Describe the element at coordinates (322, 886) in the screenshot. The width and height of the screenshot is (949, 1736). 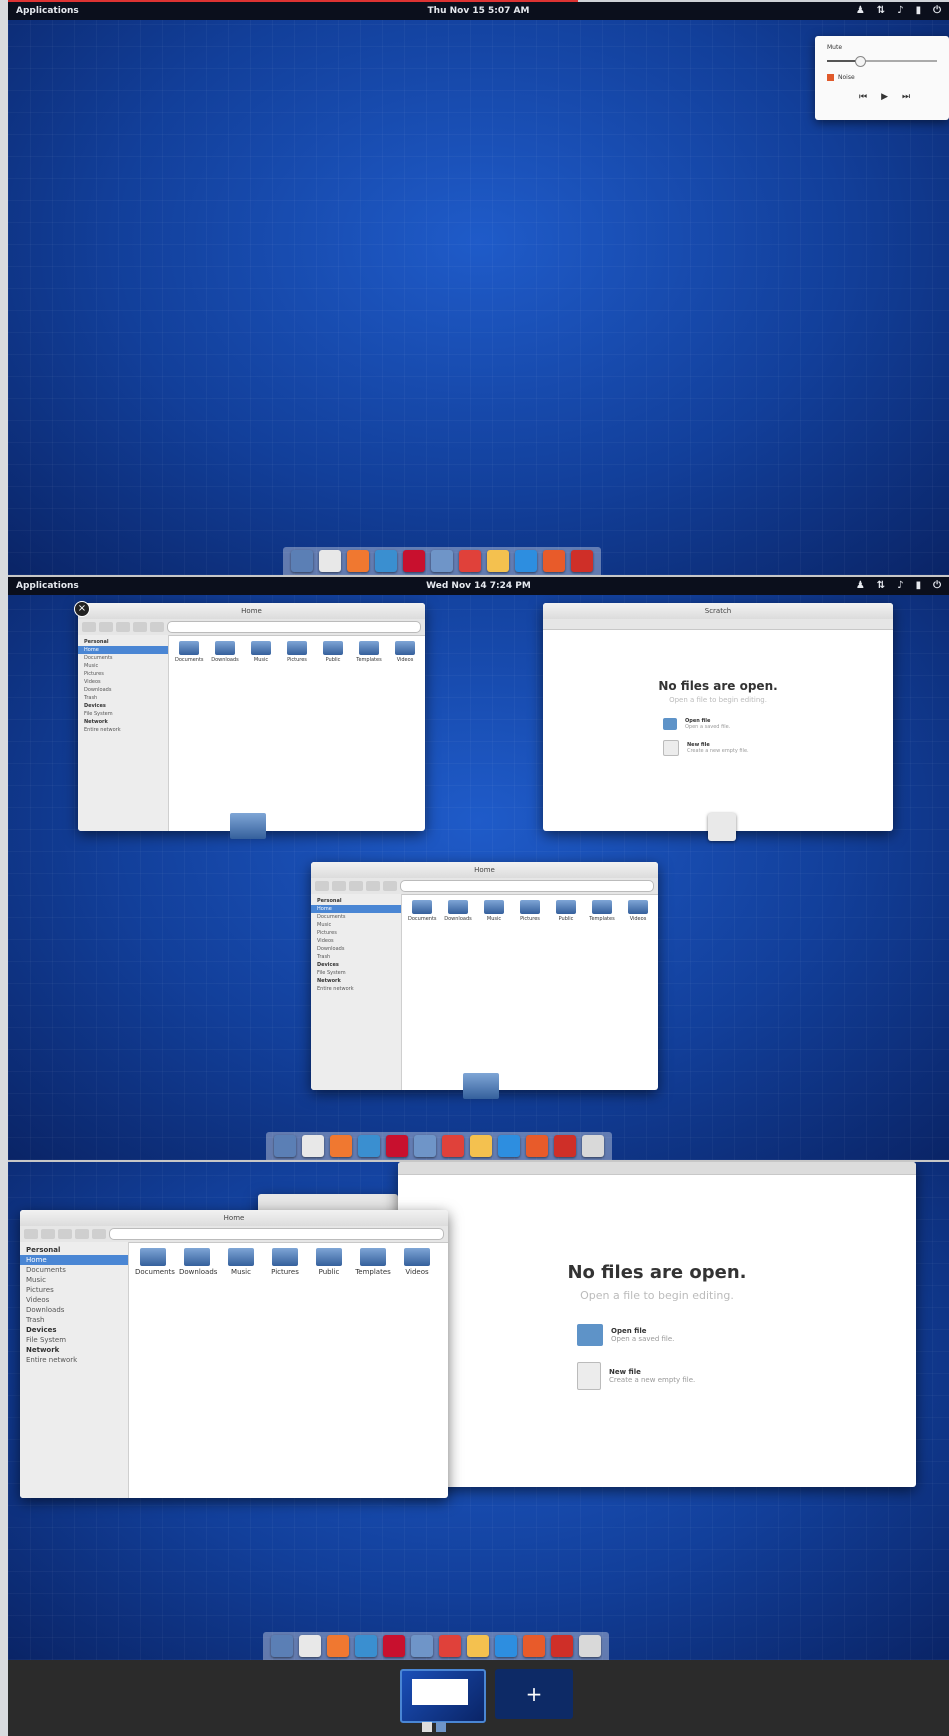
I see `back-button` at that location.